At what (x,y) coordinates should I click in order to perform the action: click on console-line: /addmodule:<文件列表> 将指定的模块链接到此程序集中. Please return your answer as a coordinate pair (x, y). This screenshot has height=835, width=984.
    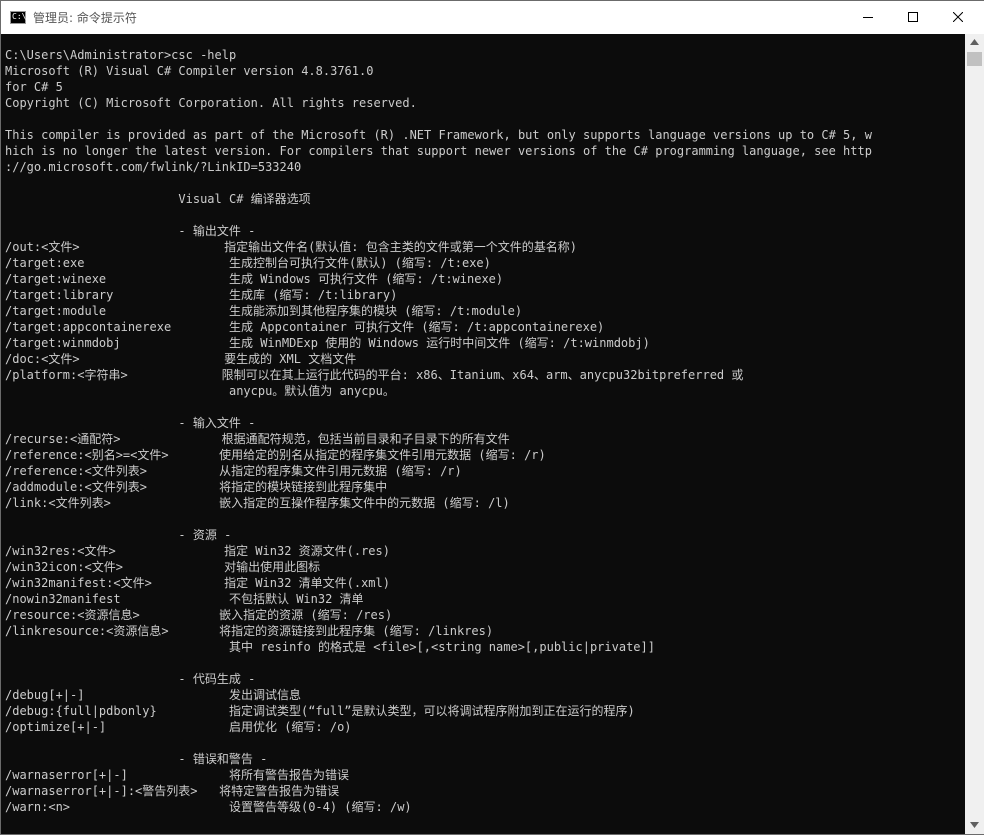
    Looking at the image, I should click on (196, 487).